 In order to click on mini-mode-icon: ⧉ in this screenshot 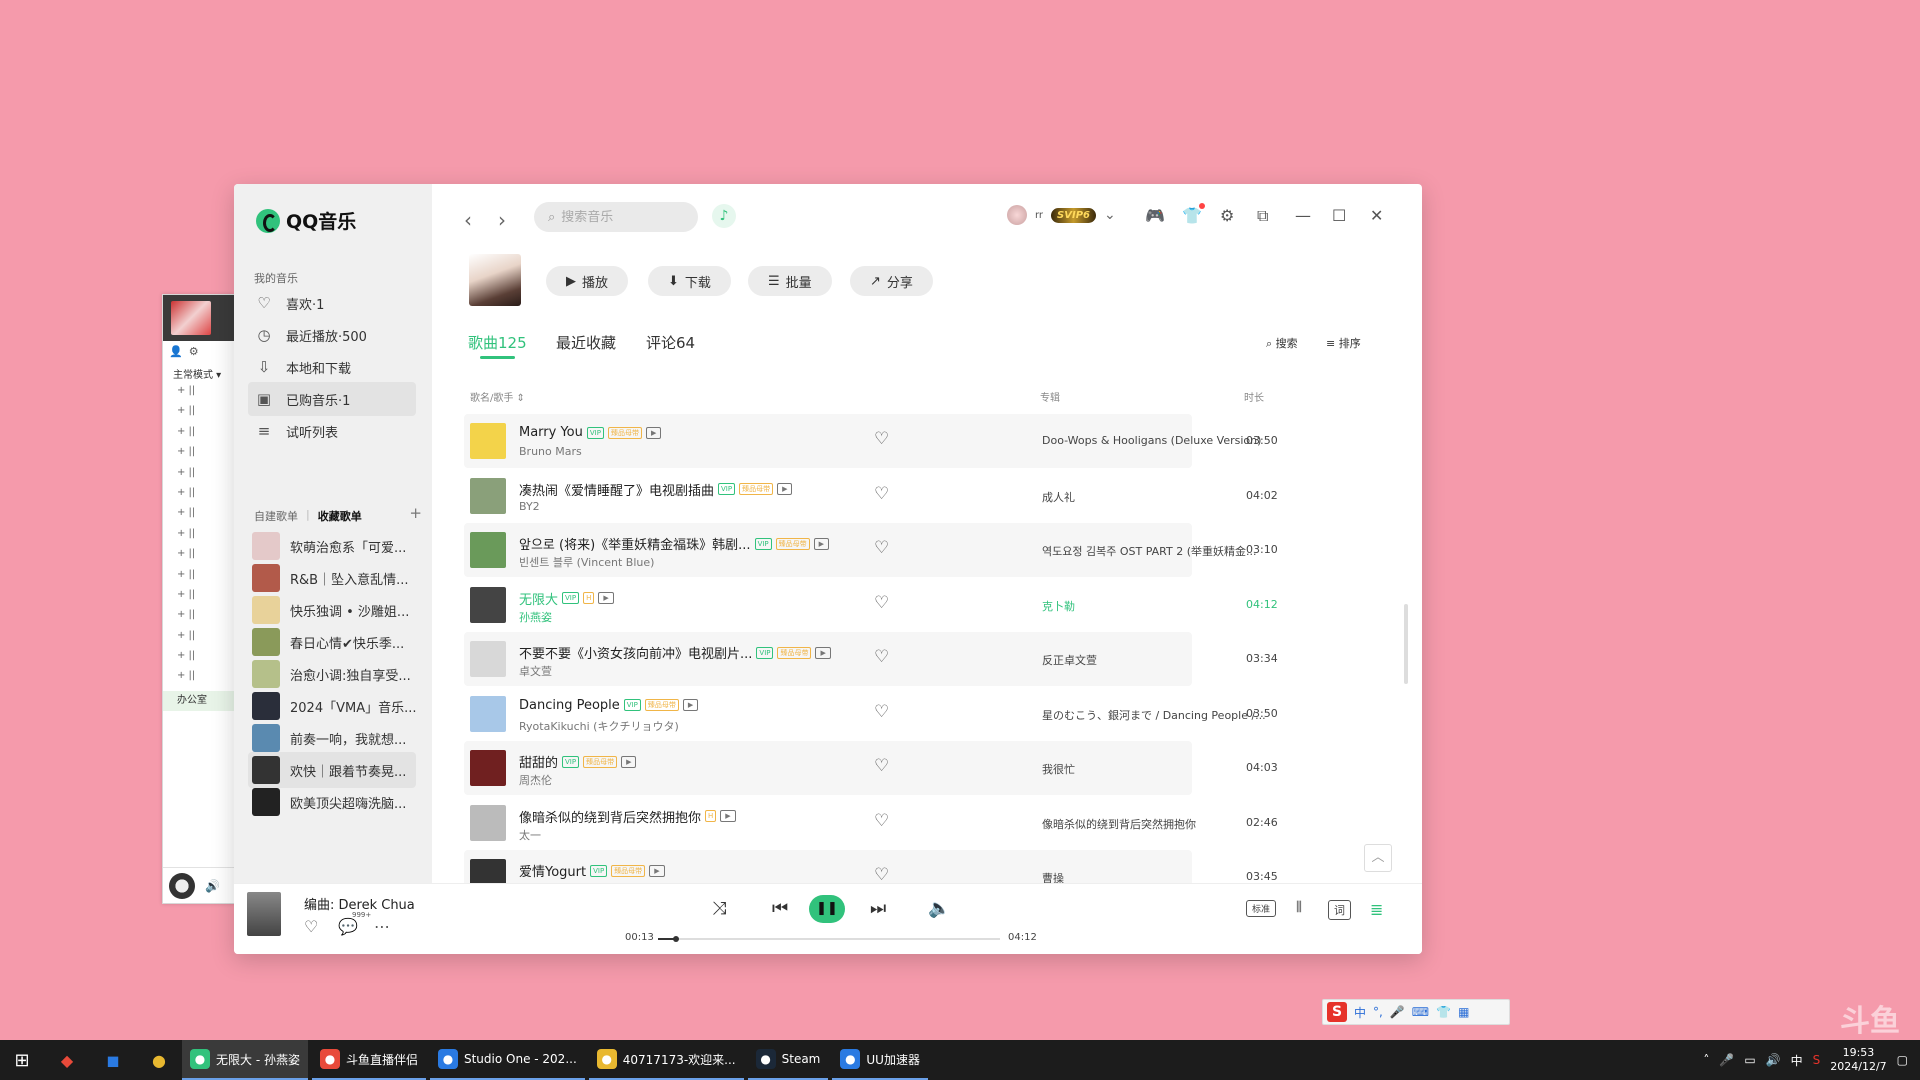, I will do `click(1262, 216)`.